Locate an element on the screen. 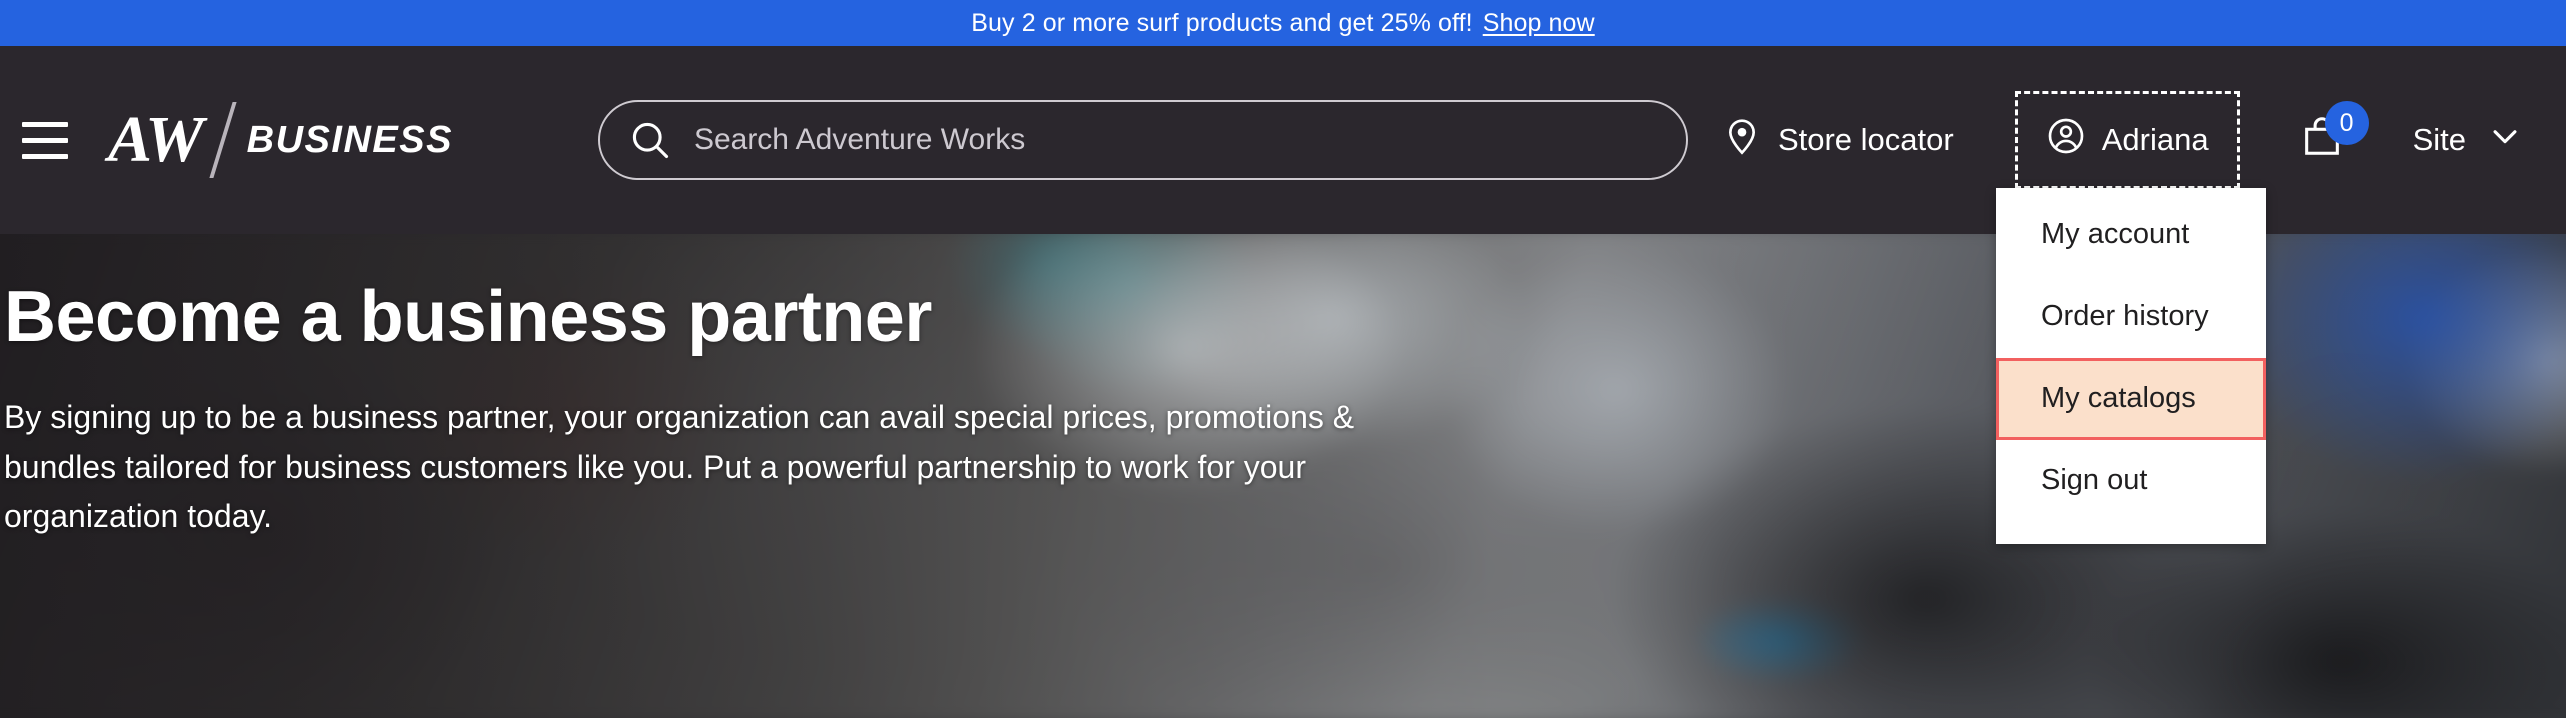  account-name-label: Adriana is located at coordinates (2155, 139).